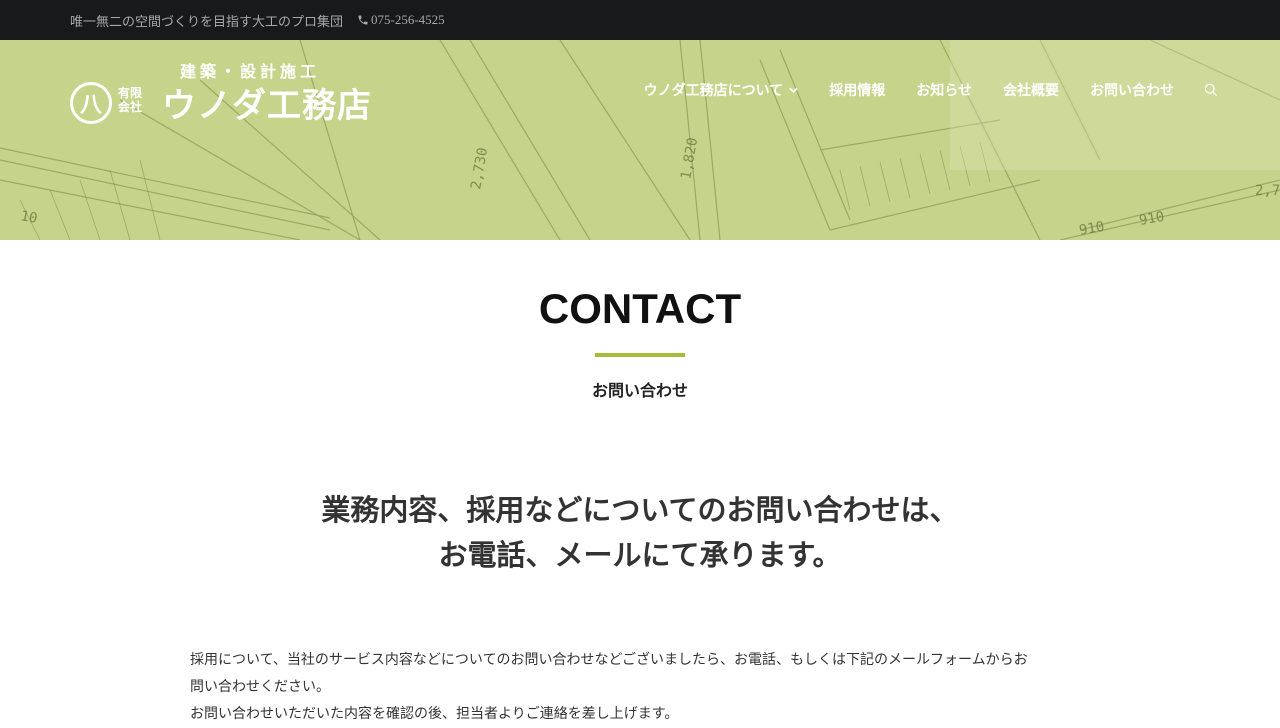  I want to click on main-navigation: ウノダ工務店について 採用情報 お知らせ 会社概要 お問い合わせ, so click(931, 90).